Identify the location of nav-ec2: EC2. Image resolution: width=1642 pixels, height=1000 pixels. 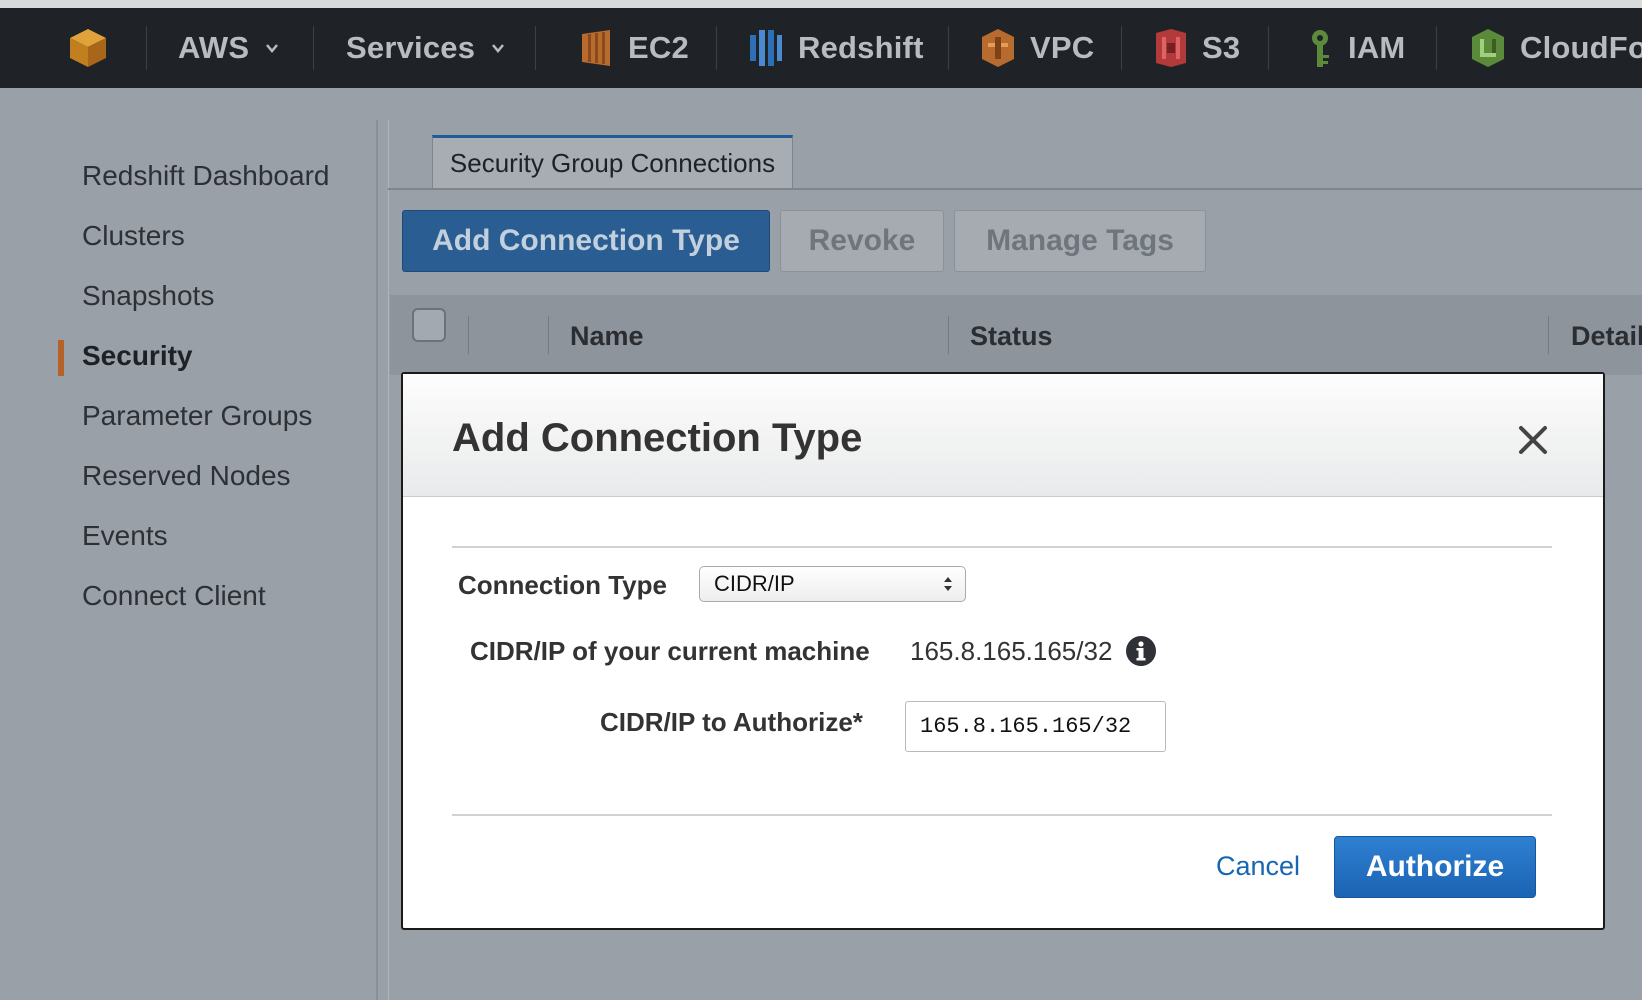
(633, 48).